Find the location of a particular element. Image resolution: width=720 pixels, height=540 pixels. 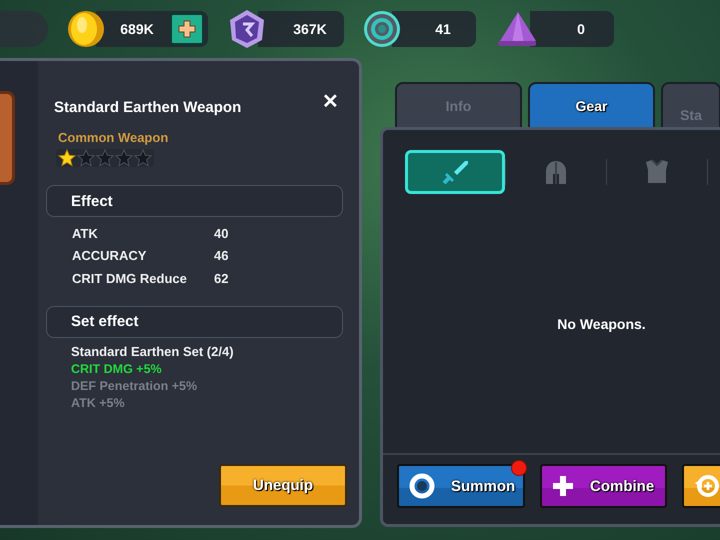

stat-value: 62 is located at coordinates (222, 278).